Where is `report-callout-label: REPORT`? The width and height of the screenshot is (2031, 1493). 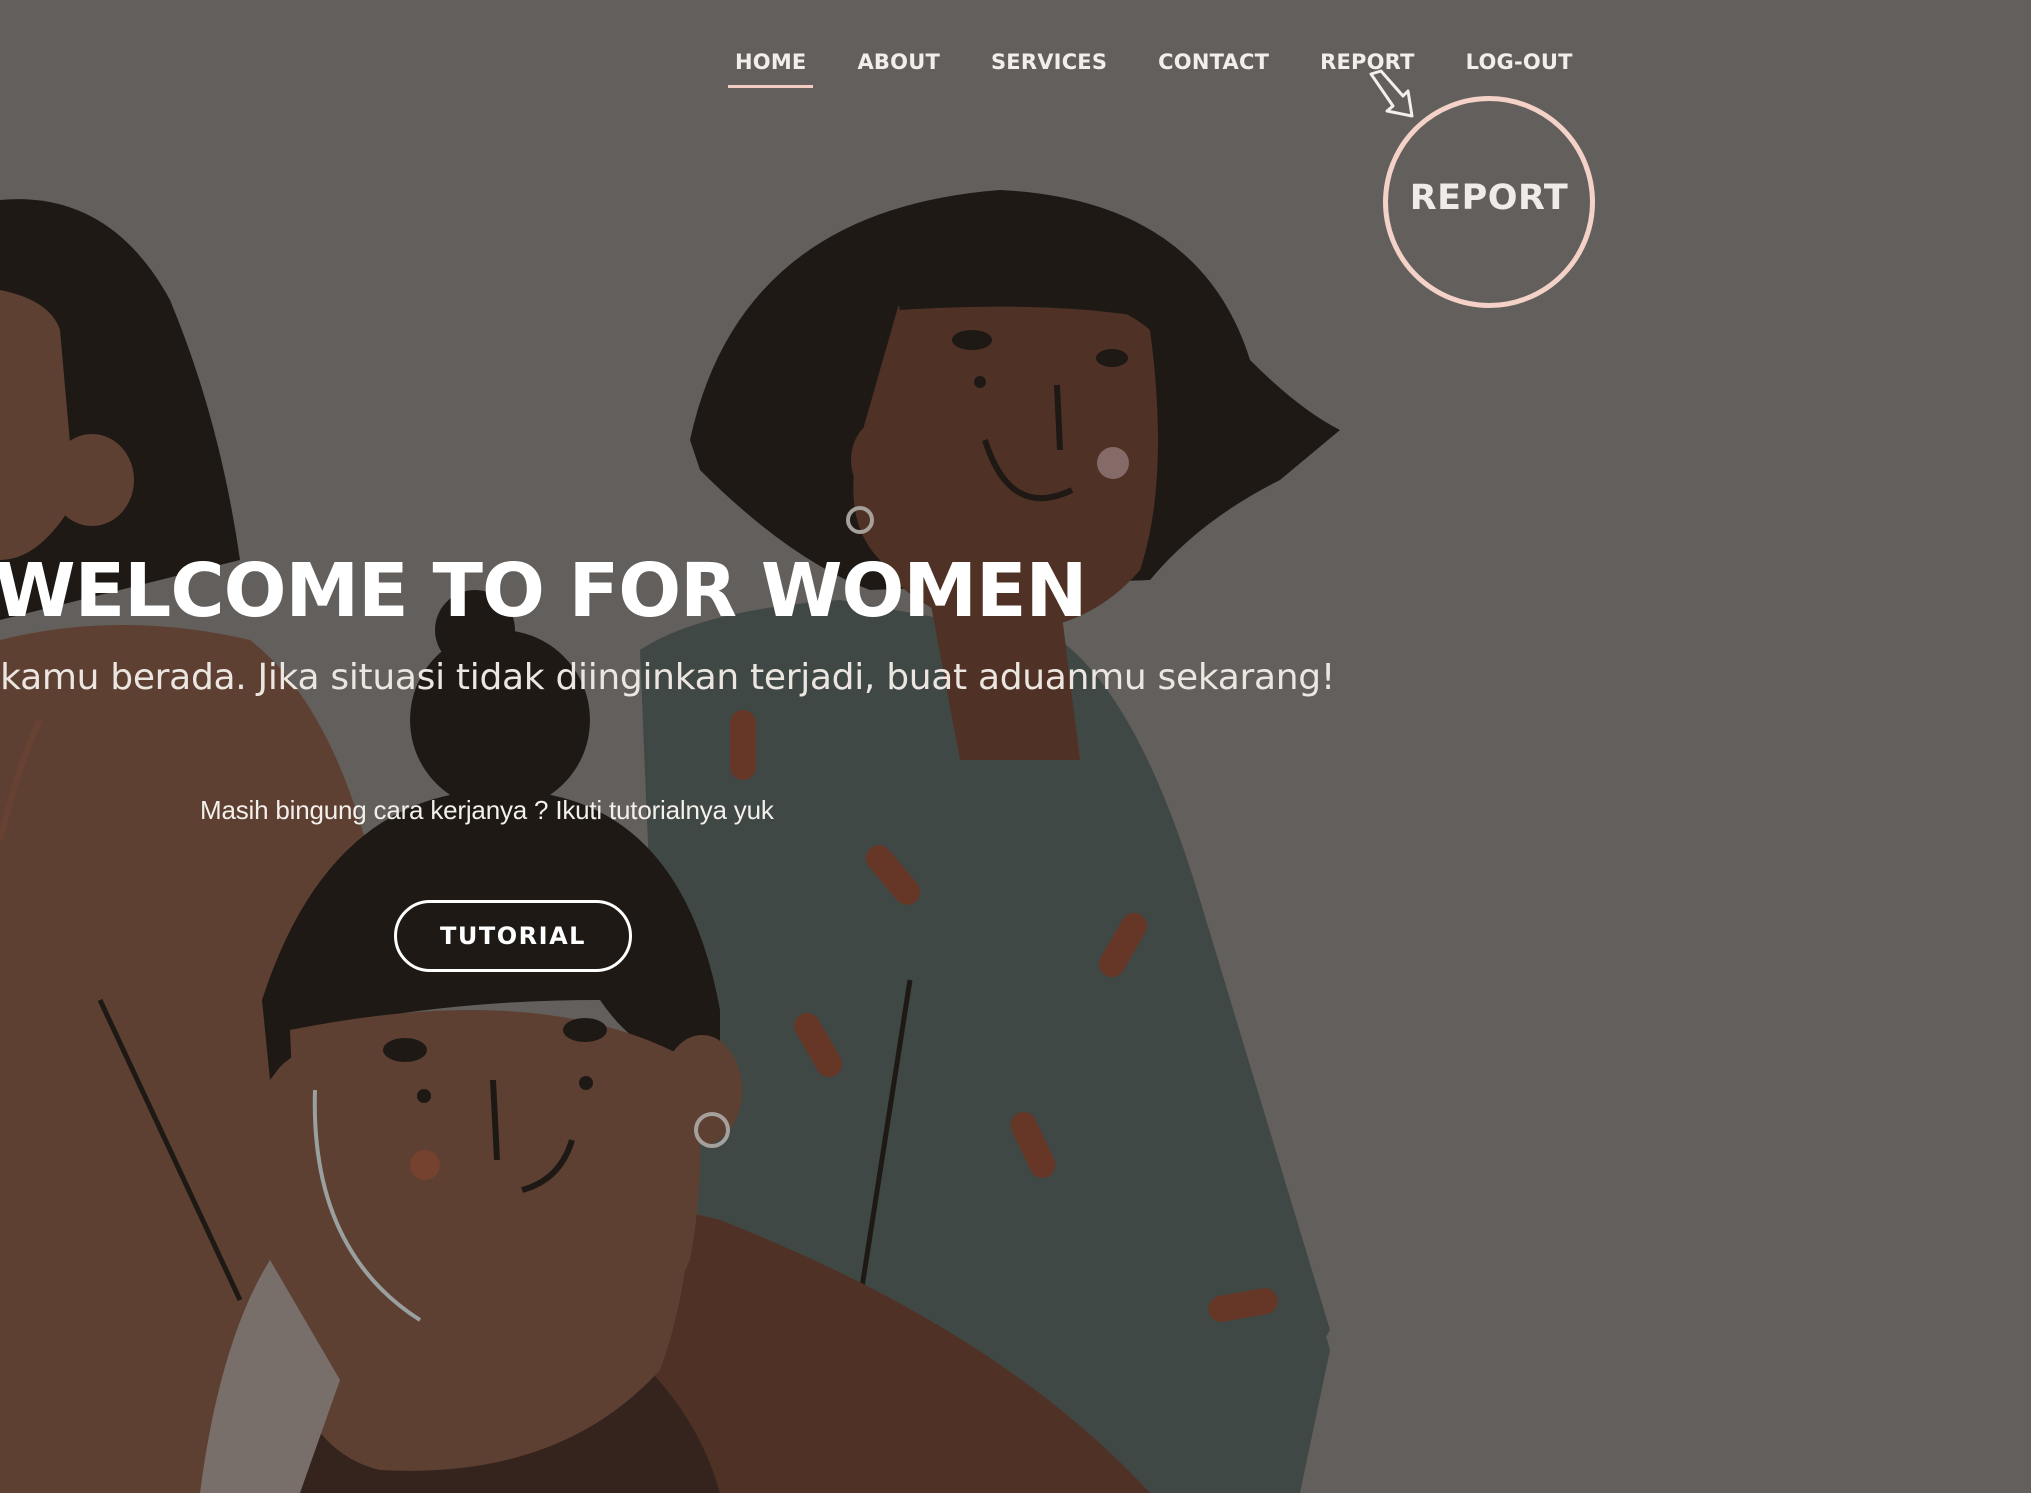 report-callout-label: REPORT is located at coordinates (1489, 198).